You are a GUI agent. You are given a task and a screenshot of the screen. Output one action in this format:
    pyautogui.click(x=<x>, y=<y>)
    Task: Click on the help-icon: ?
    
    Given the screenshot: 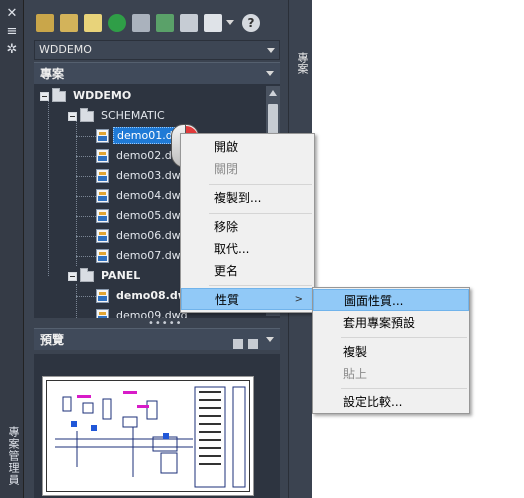 What is the action you would take?
    pyautogui.click(x=251, y=23)
    